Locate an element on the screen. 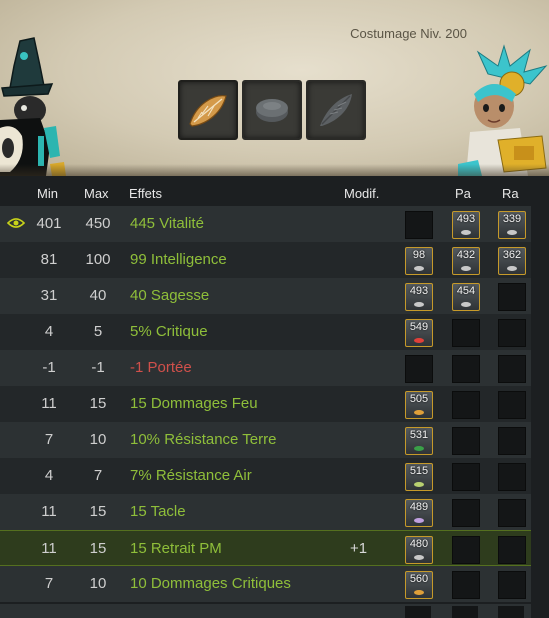 The image size is (549, 618). rune-slot-filled: 531 is located at coordinates (419, 441).